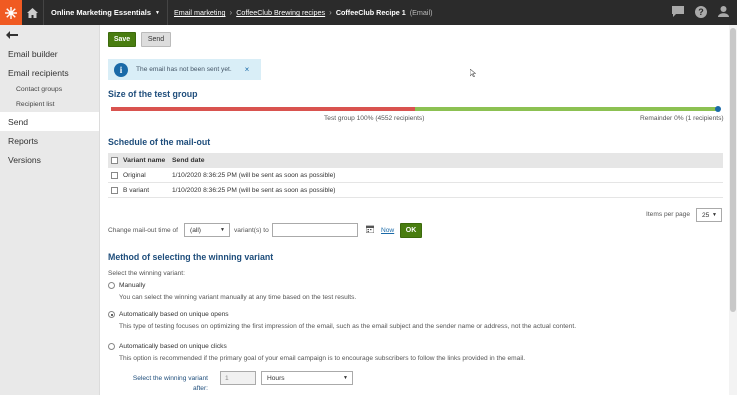 Image resolution: width=737 pixels, height=395 pixels. I want to click on sidebar-item-contact-groups: Contact groups, so click(49, 89).